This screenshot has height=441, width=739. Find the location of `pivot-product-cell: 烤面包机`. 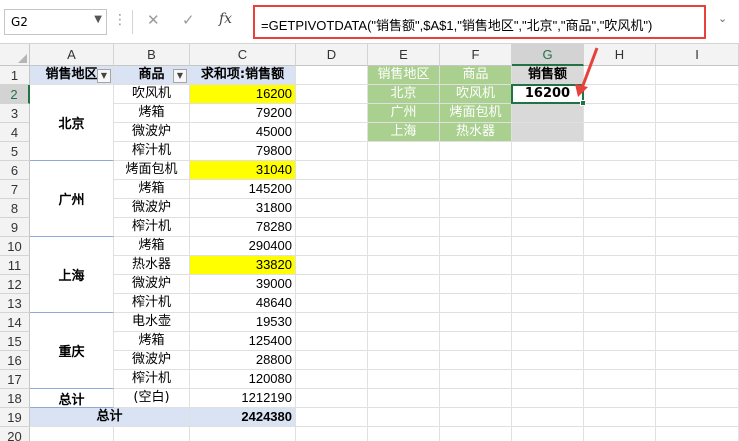

pivot-product-cell: 烤面包机 is located at coordinates (152, 170).